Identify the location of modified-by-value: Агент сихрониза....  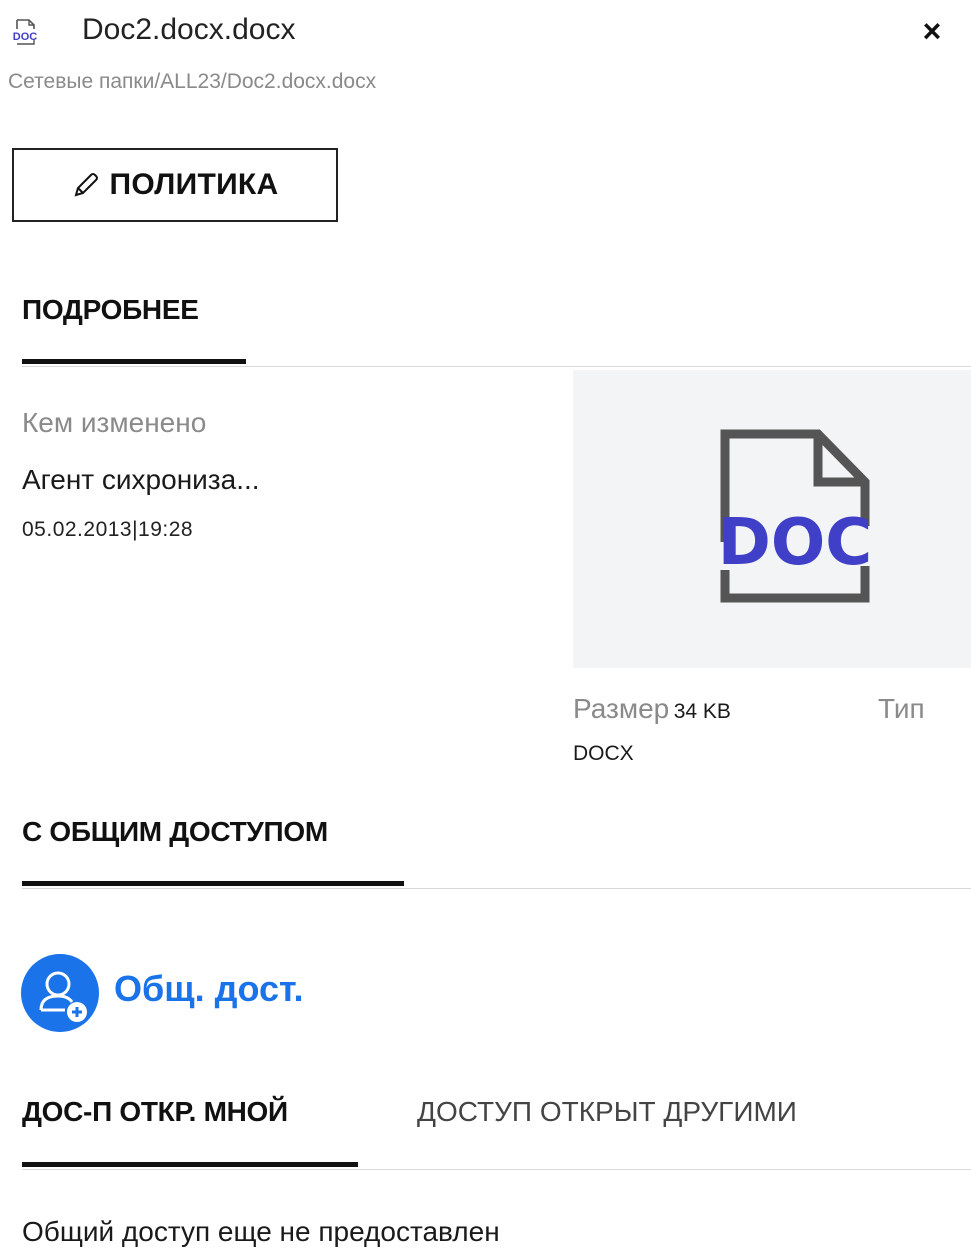
(141, 479).